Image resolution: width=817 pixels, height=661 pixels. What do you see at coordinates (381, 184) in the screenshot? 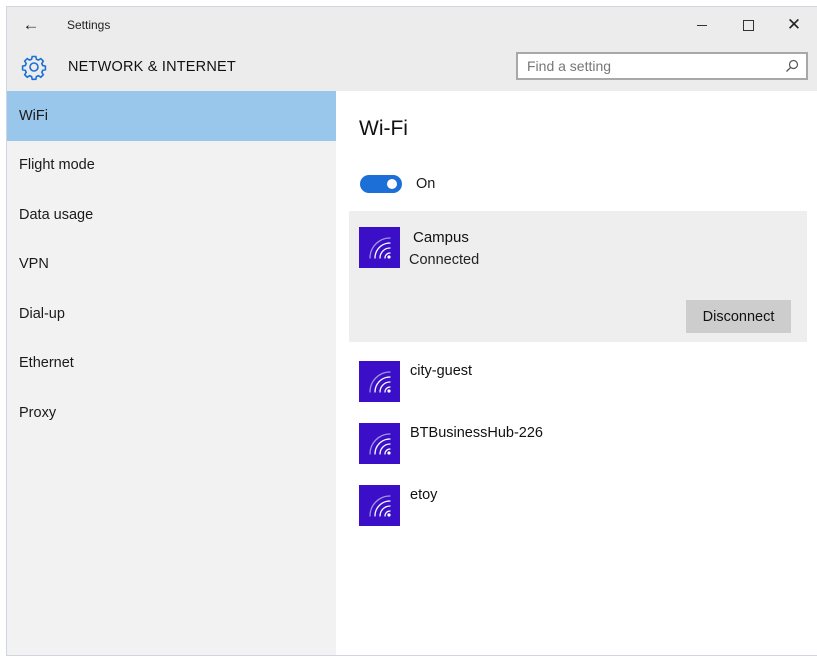
I see `wifi-toggle` at bounding box center [381, 184].